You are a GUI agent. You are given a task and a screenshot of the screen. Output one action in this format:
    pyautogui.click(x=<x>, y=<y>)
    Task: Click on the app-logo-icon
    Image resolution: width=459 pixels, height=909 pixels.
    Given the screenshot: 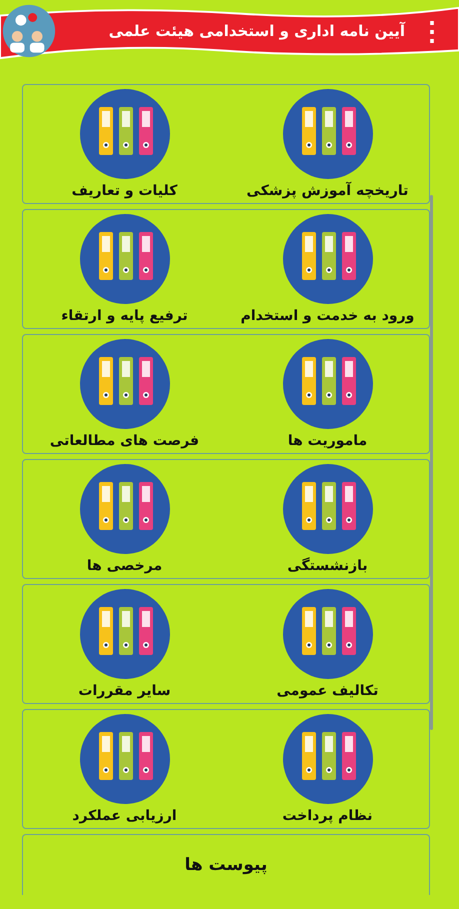 What is the action you would take?
    pyautogui.click(x=29, y=31)
    